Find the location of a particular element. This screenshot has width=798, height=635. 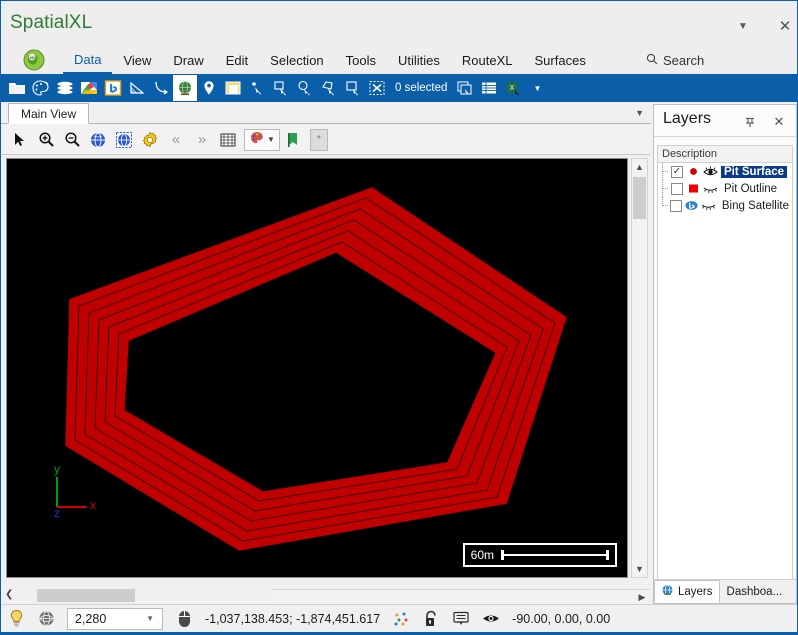

stub-scroll-thumb is located at coordinates (86, 595).